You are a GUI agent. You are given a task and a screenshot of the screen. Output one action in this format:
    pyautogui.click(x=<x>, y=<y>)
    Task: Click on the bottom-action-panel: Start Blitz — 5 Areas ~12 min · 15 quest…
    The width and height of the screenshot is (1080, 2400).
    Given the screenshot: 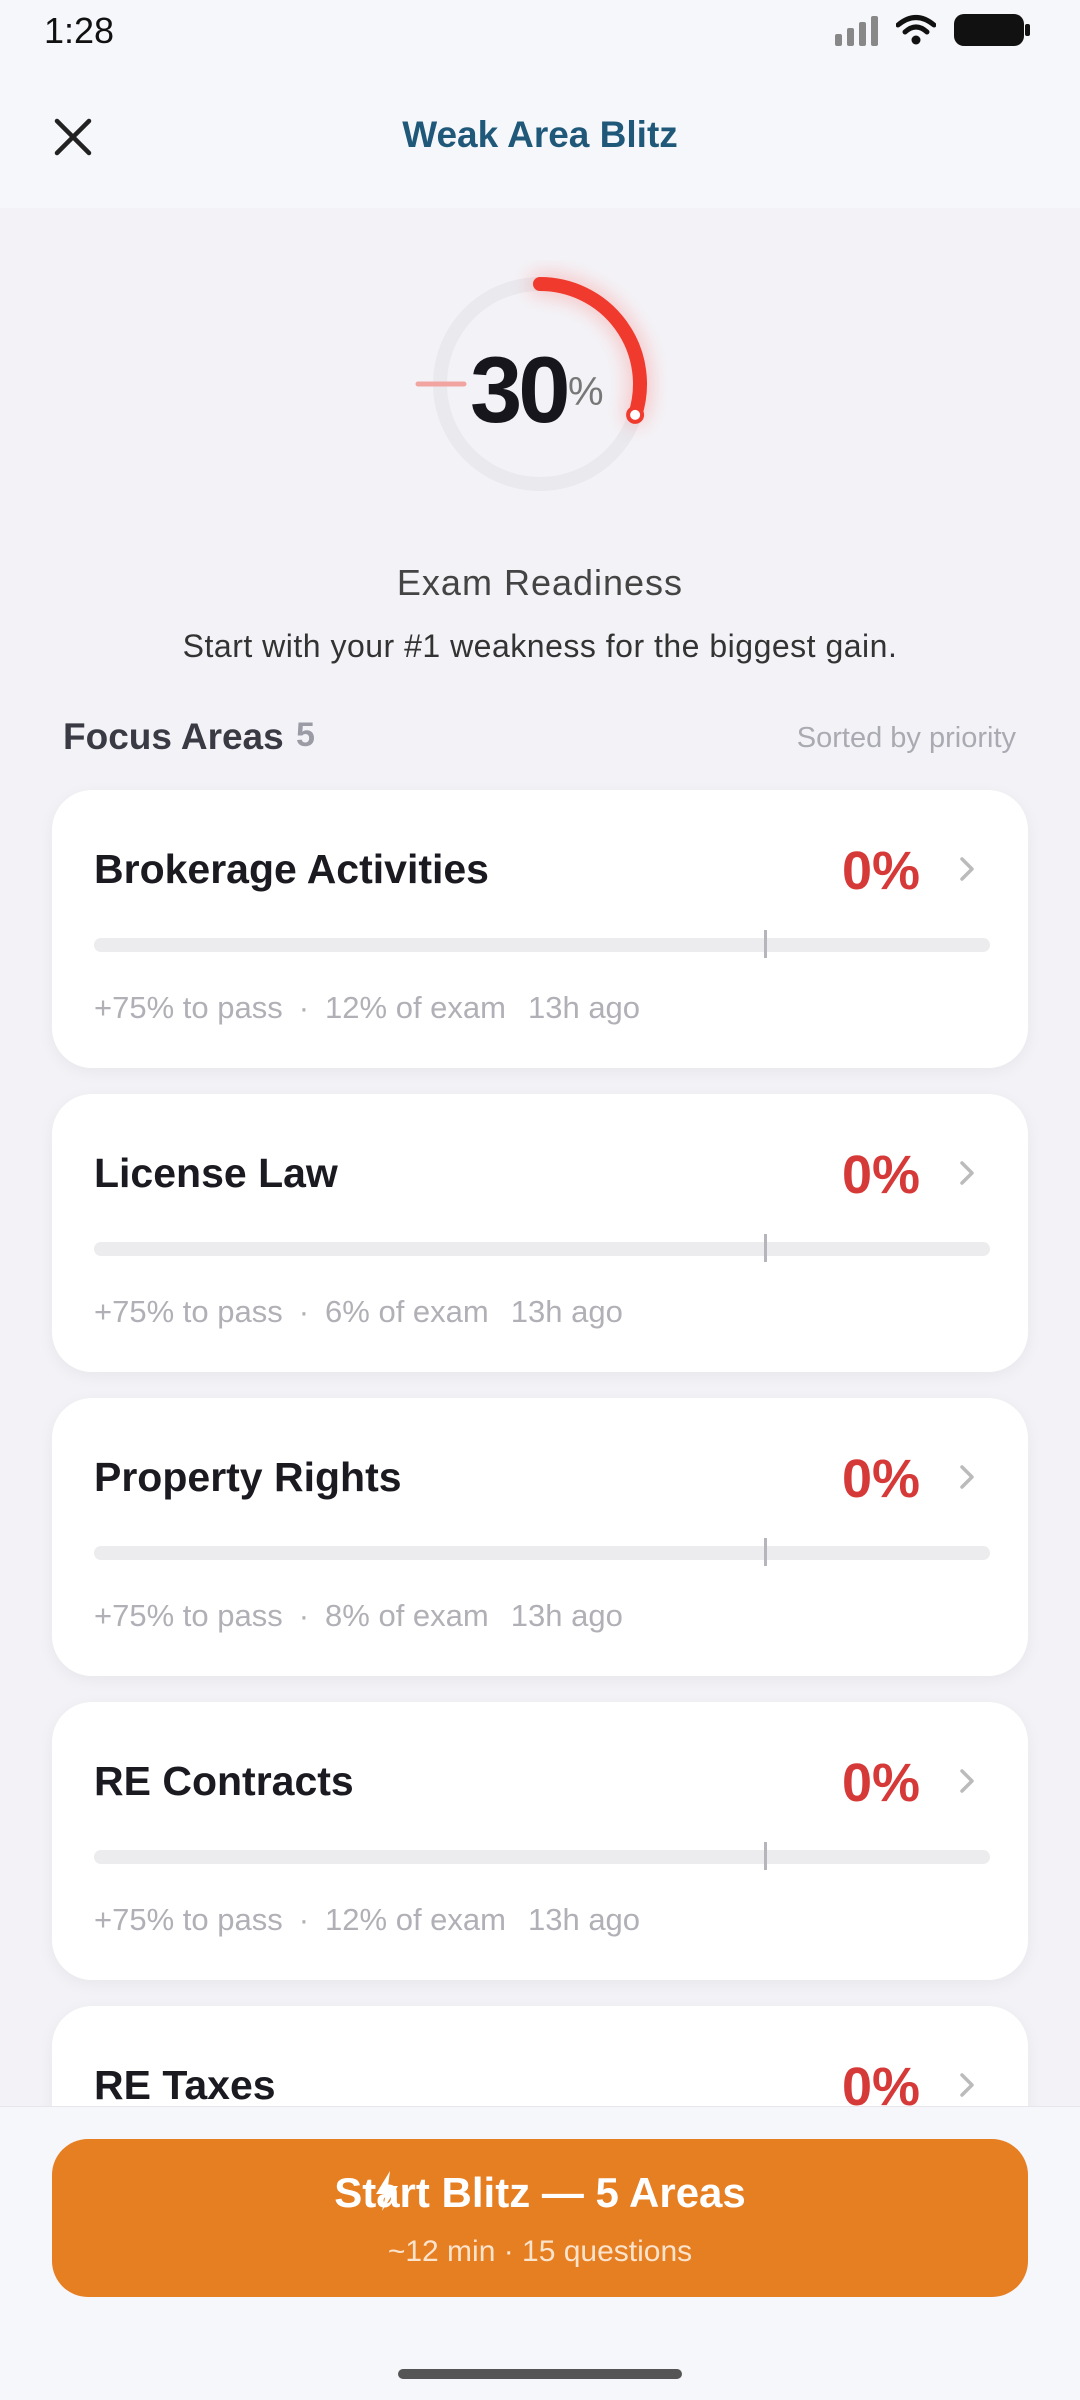 What is the action you would take?
    pyautogui.click(x=540, y=2253)
    